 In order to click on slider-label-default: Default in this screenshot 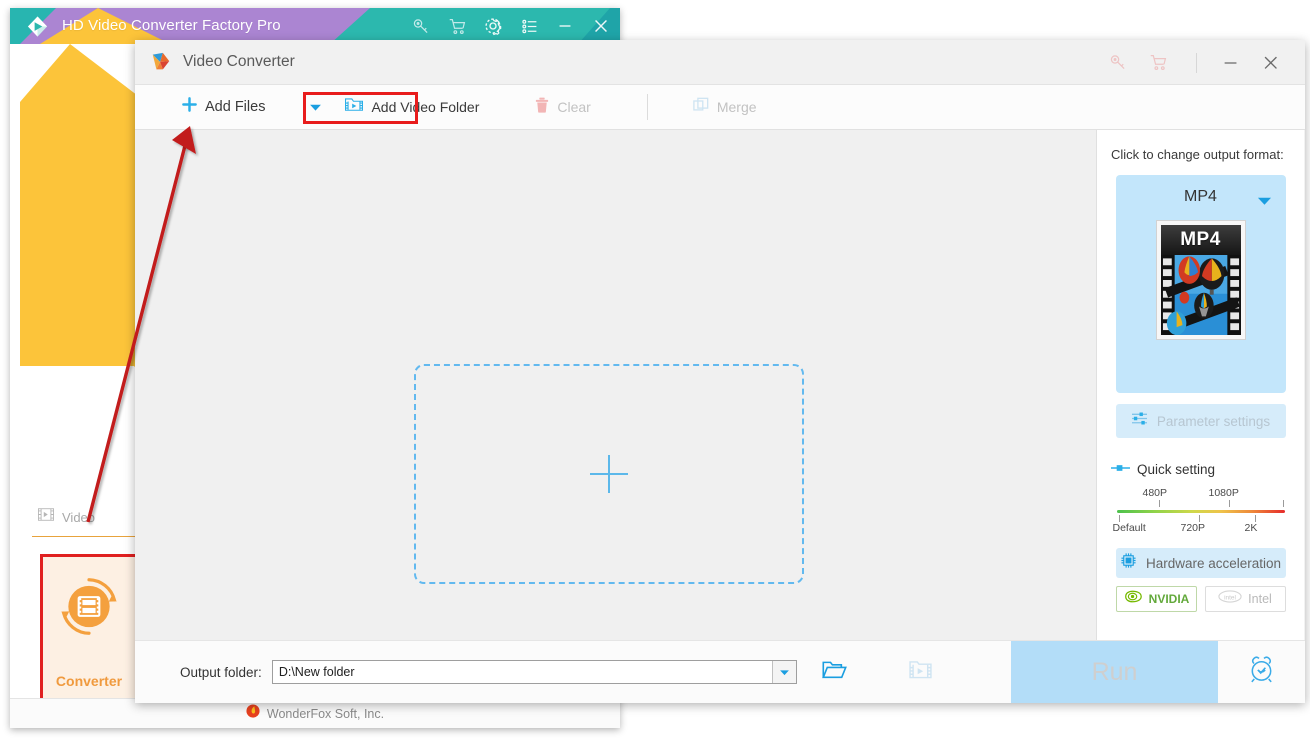, I will do `click(1129, 528)`.